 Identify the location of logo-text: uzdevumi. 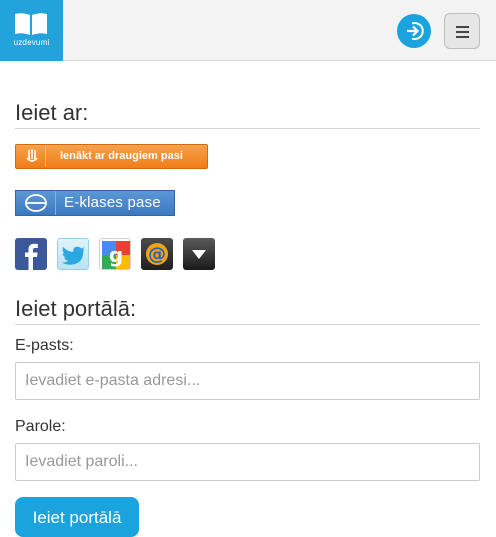
(31, 42).